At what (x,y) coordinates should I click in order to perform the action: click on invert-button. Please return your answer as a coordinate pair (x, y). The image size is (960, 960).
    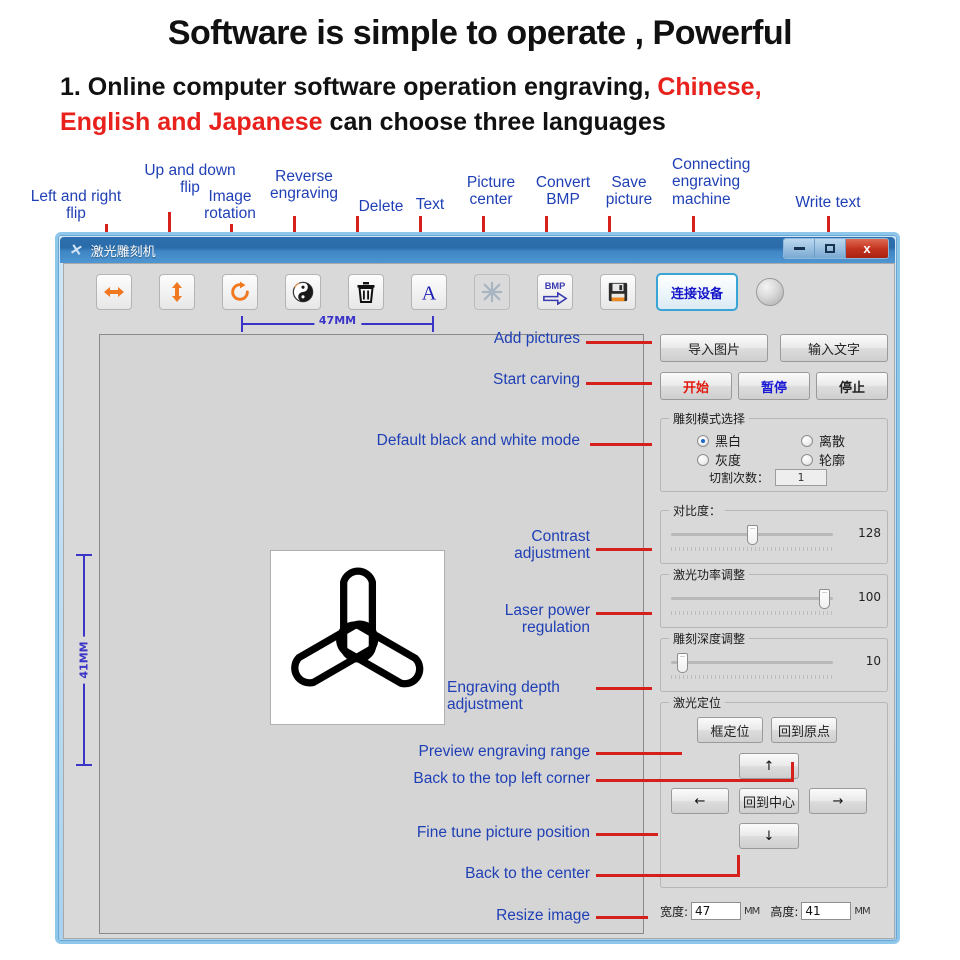
    Looking at the image, I should click on (303, 292).